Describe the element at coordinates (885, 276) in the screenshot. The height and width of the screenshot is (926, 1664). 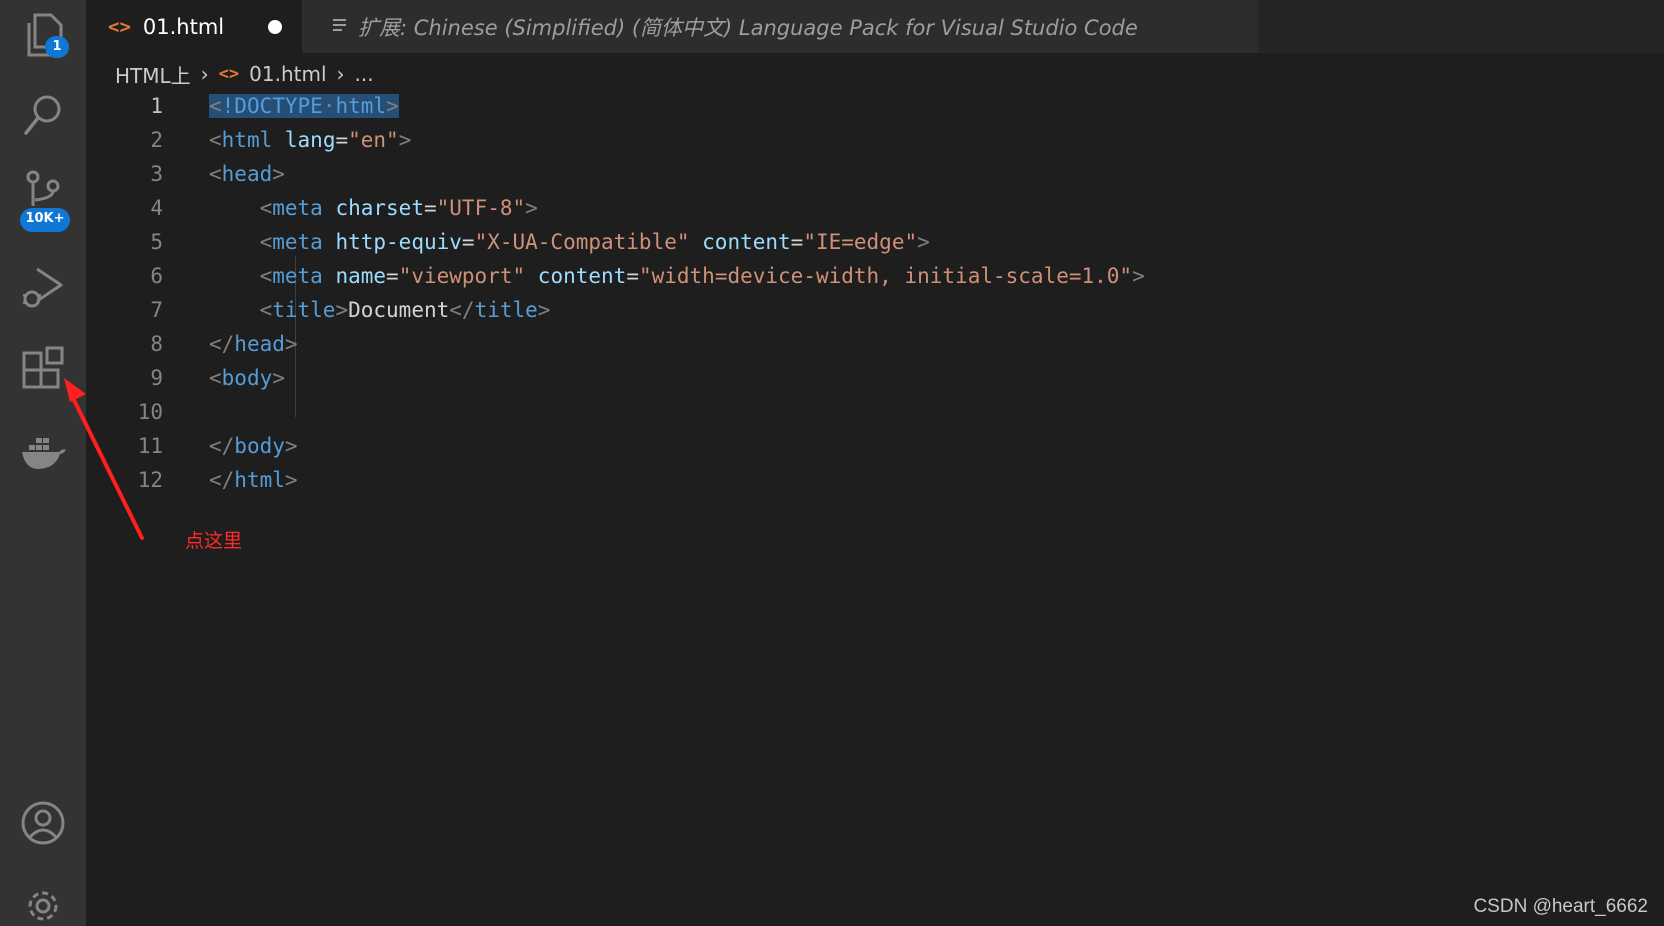
I see `code-token: "width=device-width, initial-scale=1.0"` at that location.